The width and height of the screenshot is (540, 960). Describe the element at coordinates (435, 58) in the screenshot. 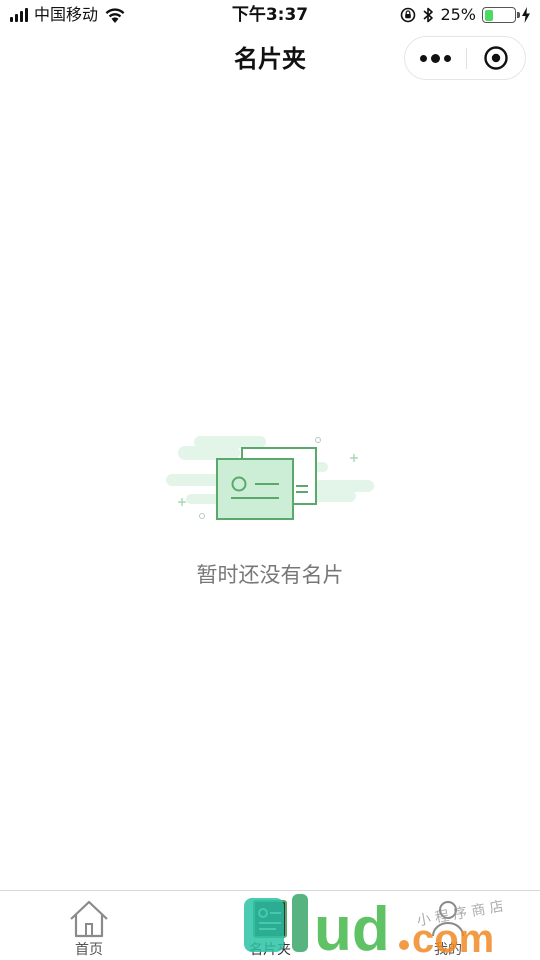

I see `more-dots-icon` at that location.